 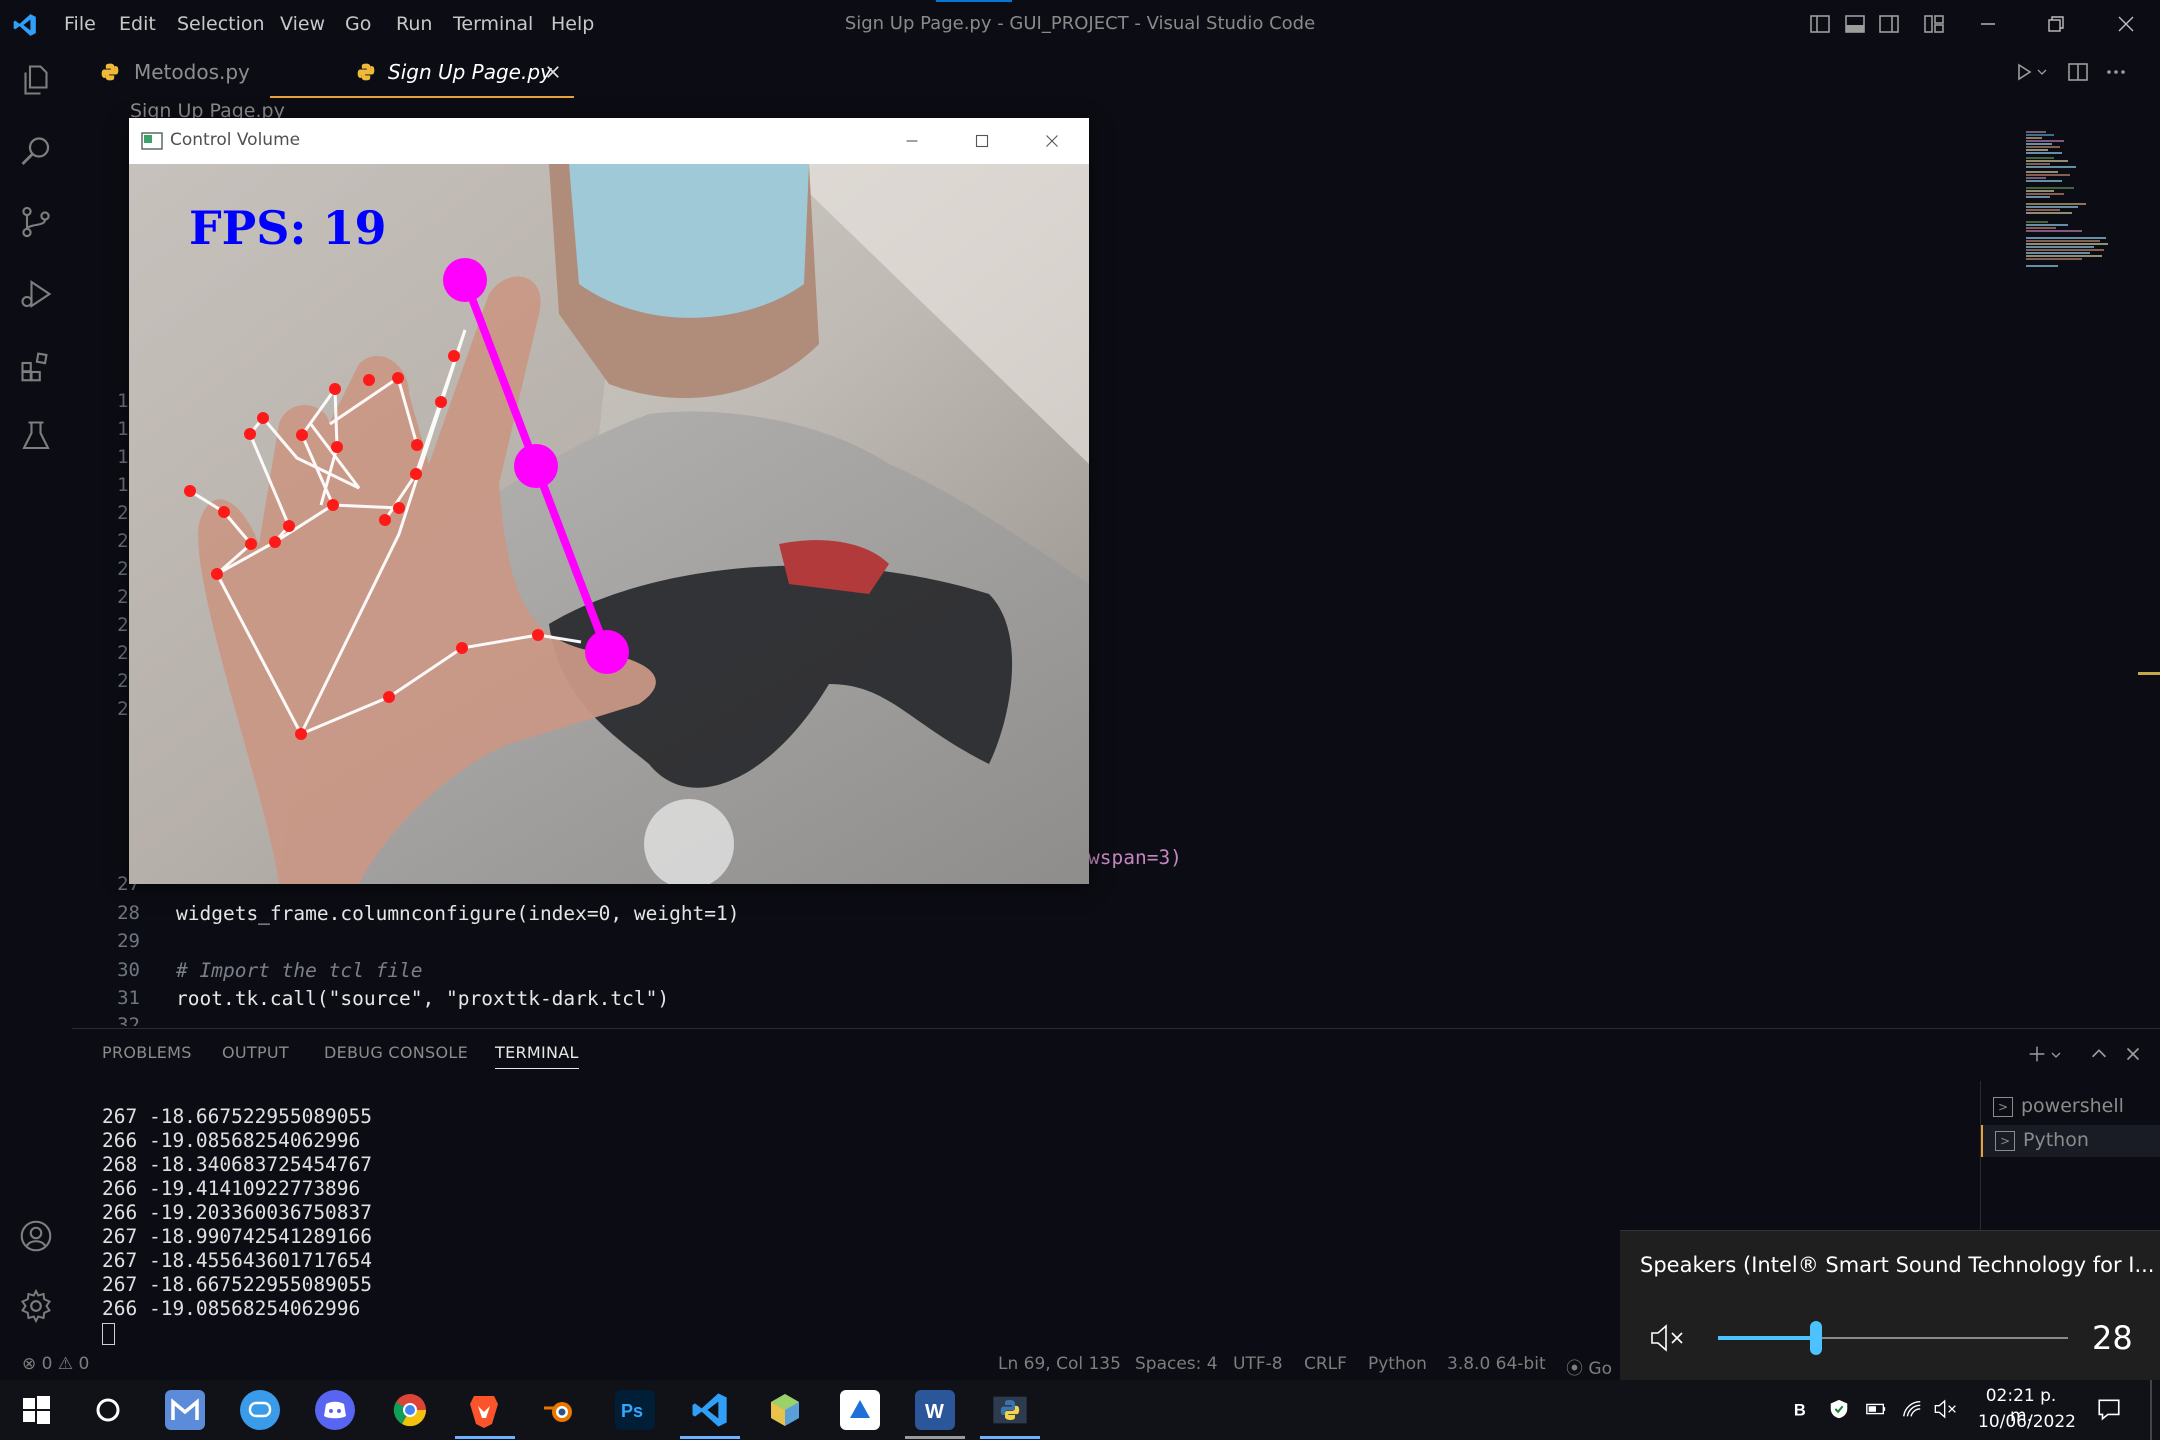 What do you see at coordinates (36, 152) in the screenshot?
I see `search-icon` at bounding box center [36, 152].